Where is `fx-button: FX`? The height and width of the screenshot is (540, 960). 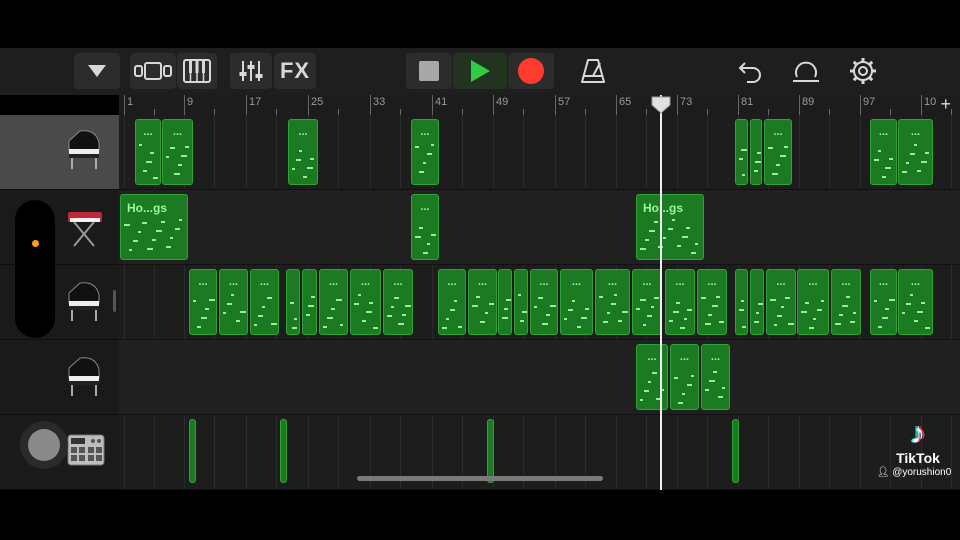
fx-button: FX is located at coordinates (295, 71).